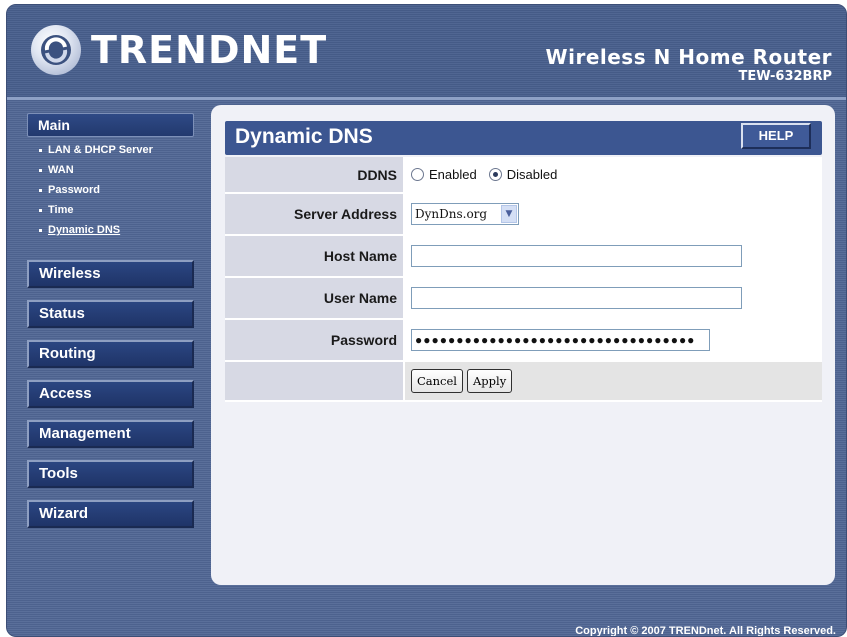  I want to click on form-row-actions: Cancel Apply, so click(523, 382).